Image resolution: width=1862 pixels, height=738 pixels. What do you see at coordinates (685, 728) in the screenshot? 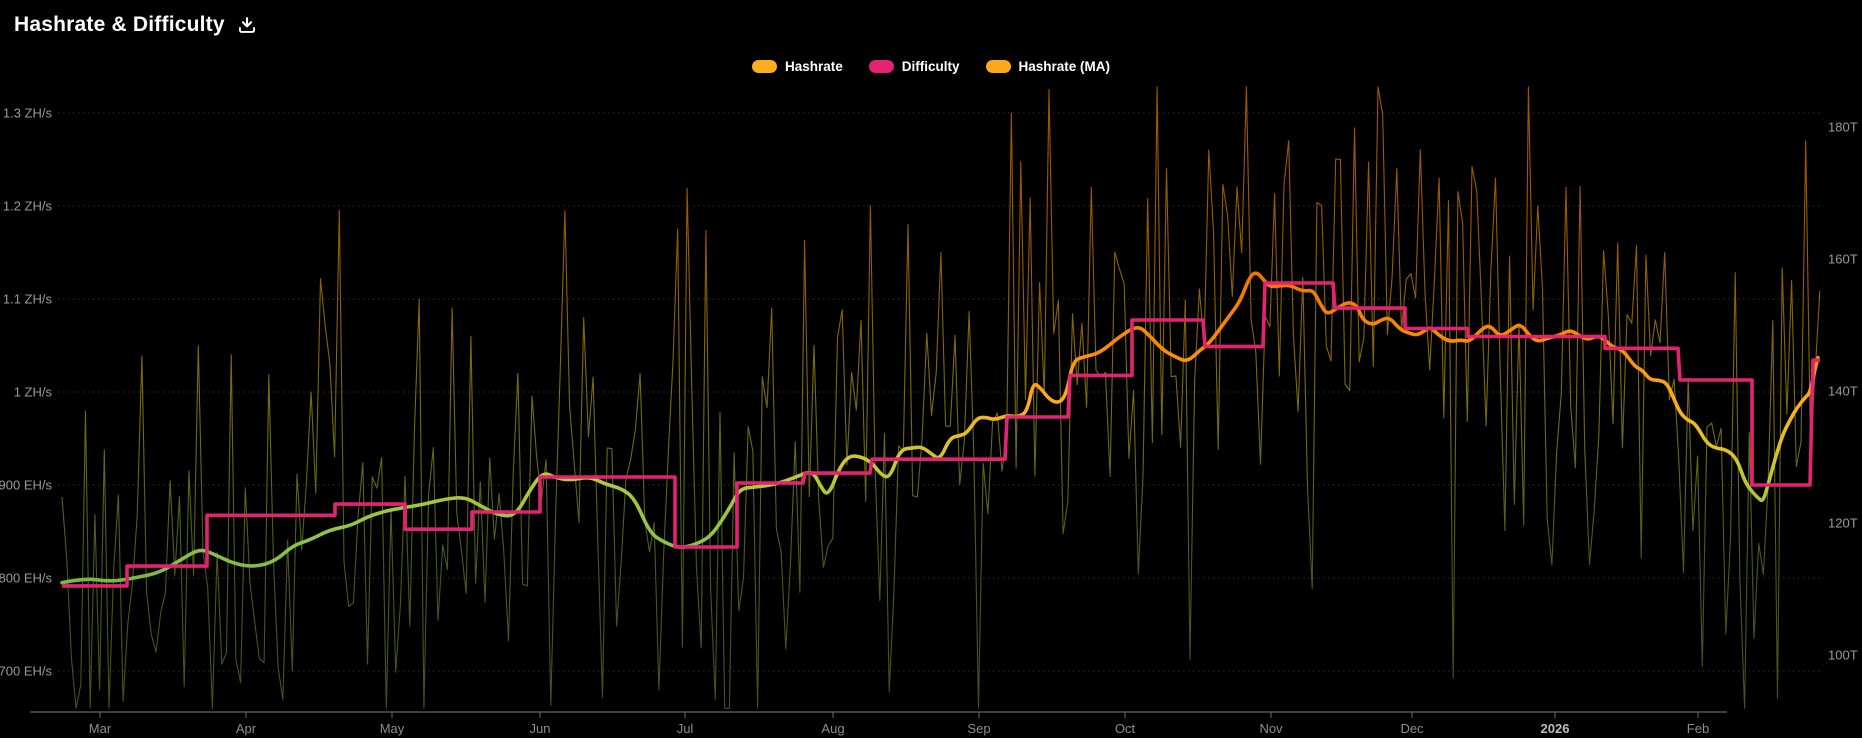
I see `x-axis-label: Jul` at bounding box center [685, 728].